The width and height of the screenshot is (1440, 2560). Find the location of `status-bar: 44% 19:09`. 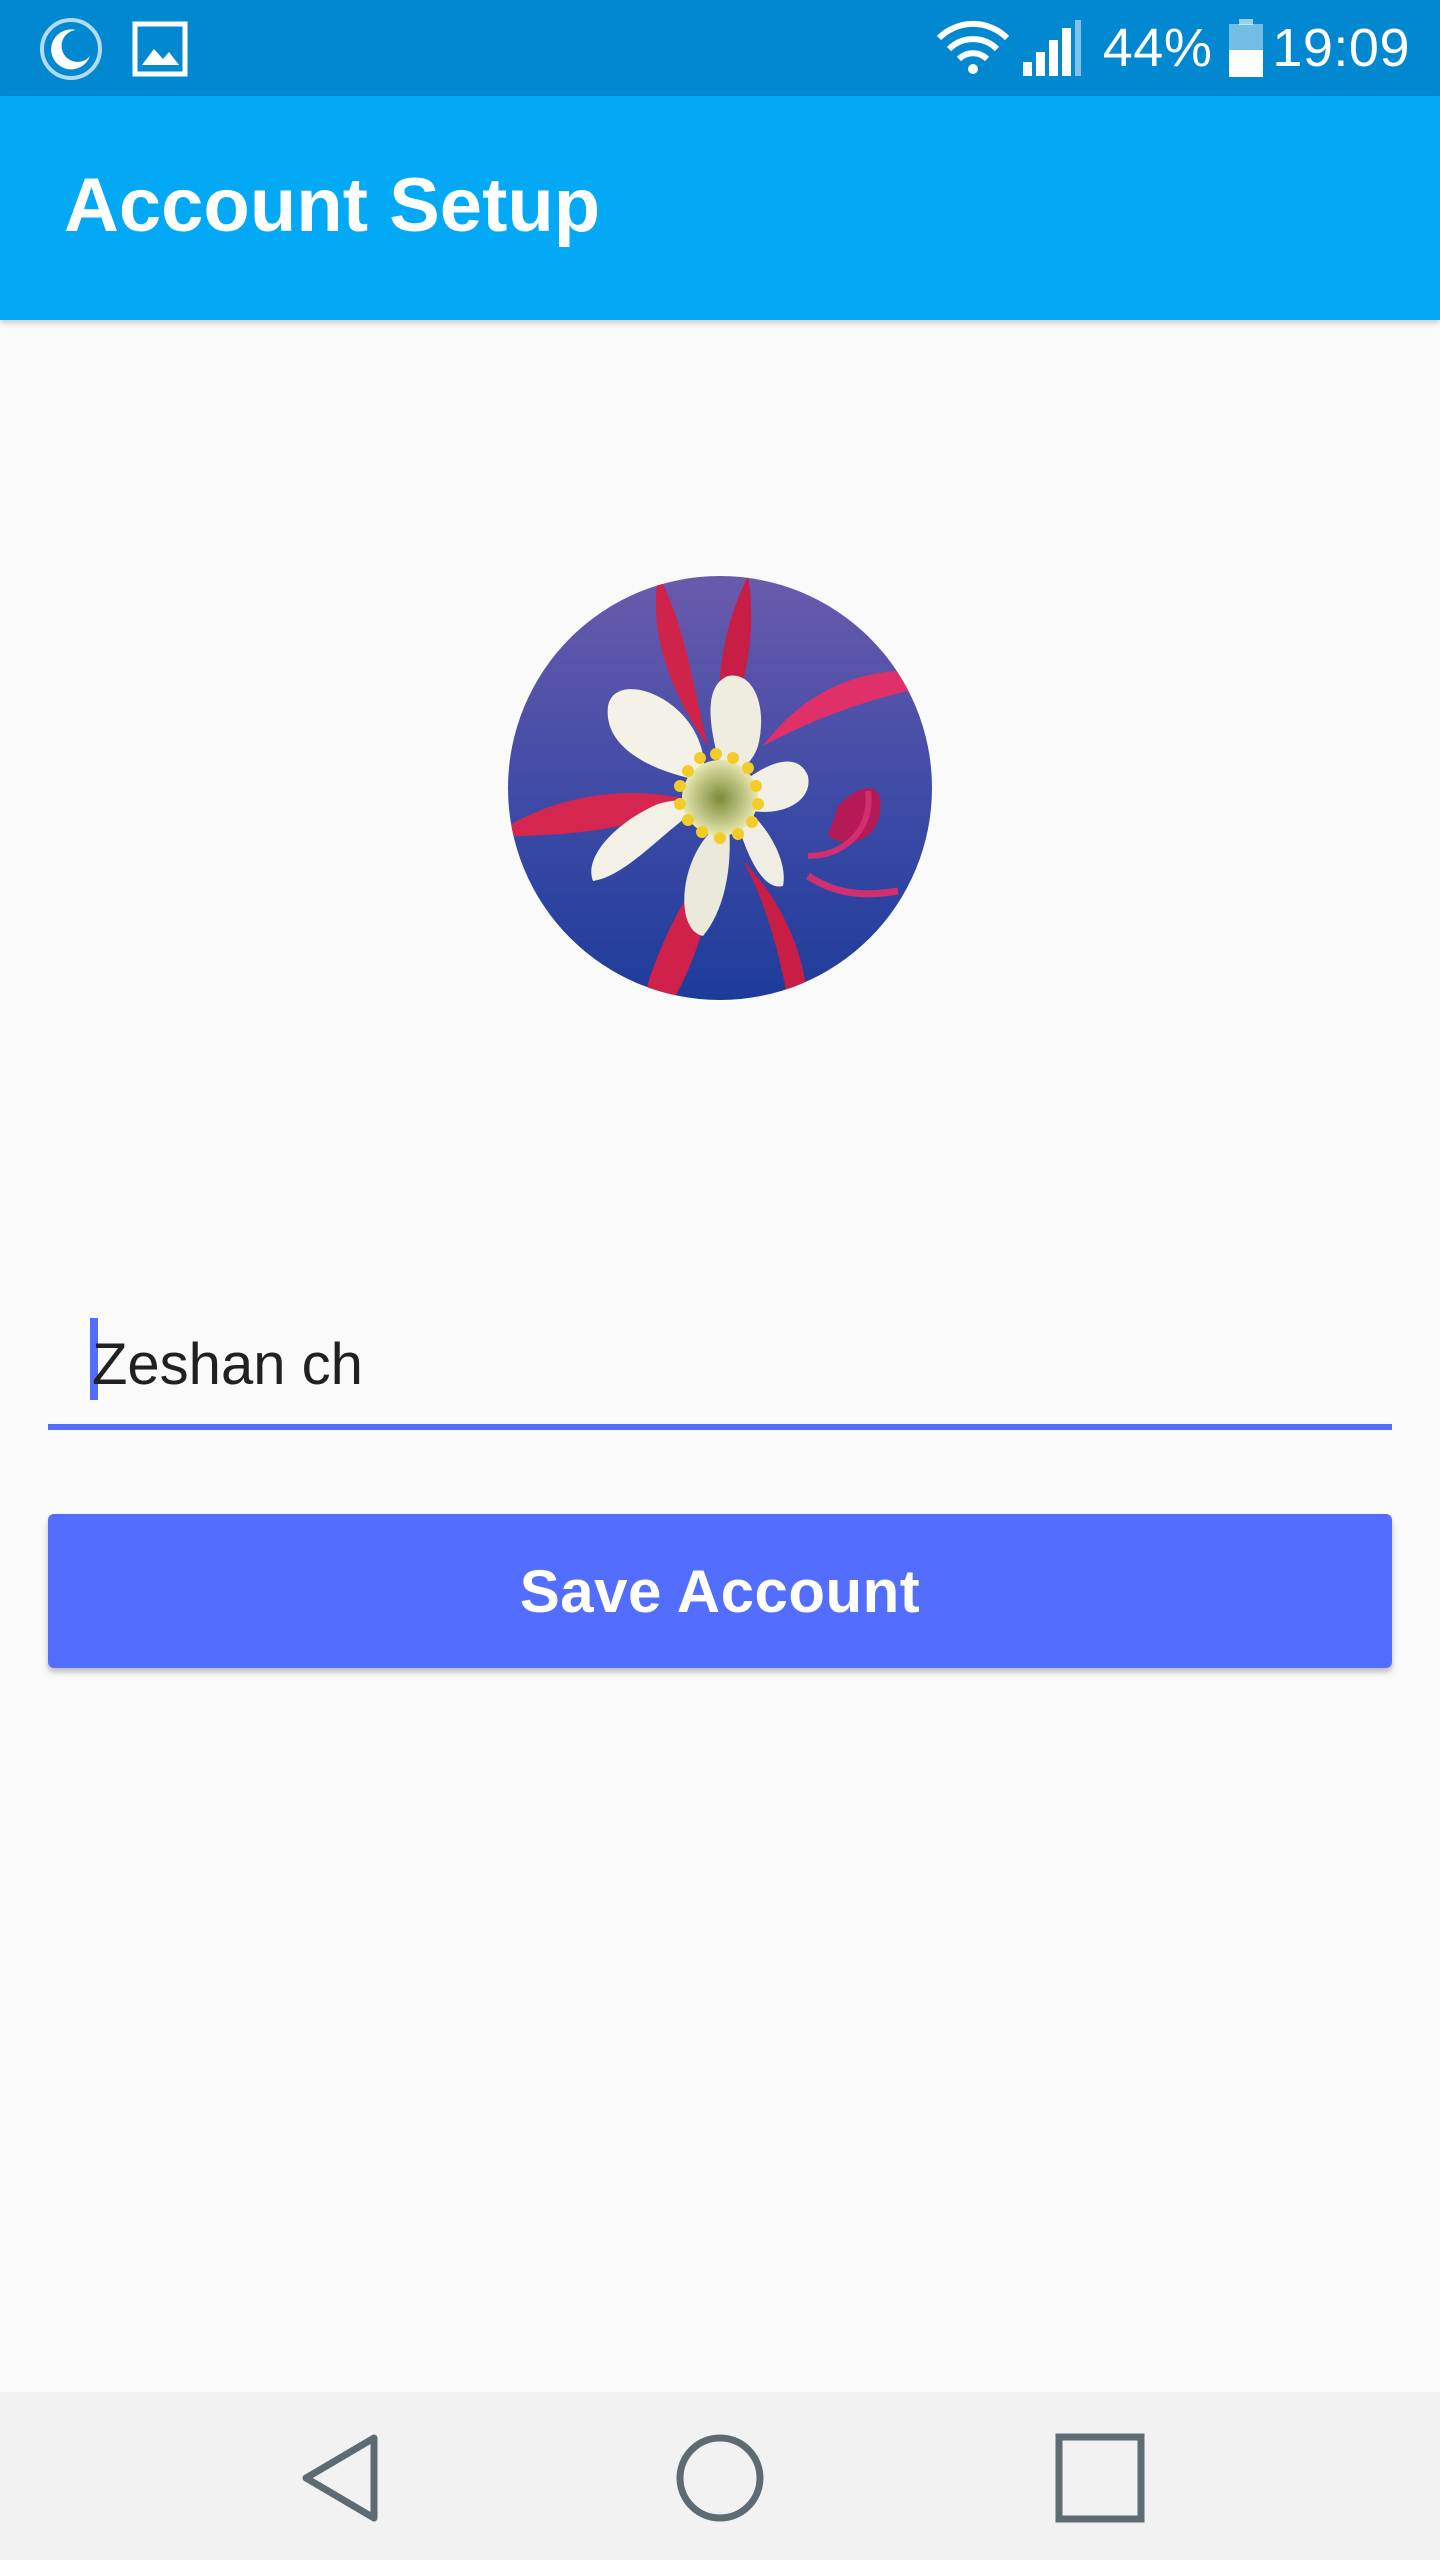

status-bar: 44% 19:09 is located at coordinates (720, 48).